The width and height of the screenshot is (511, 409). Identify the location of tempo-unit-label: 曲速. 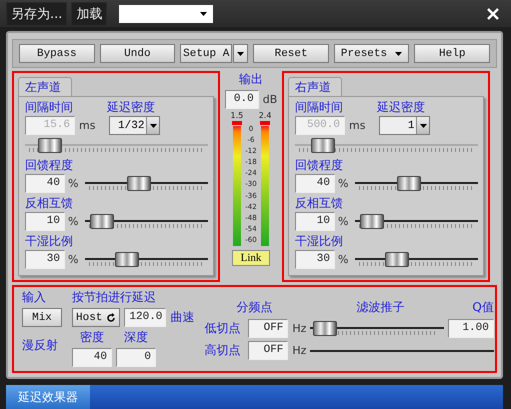
(182, 317).